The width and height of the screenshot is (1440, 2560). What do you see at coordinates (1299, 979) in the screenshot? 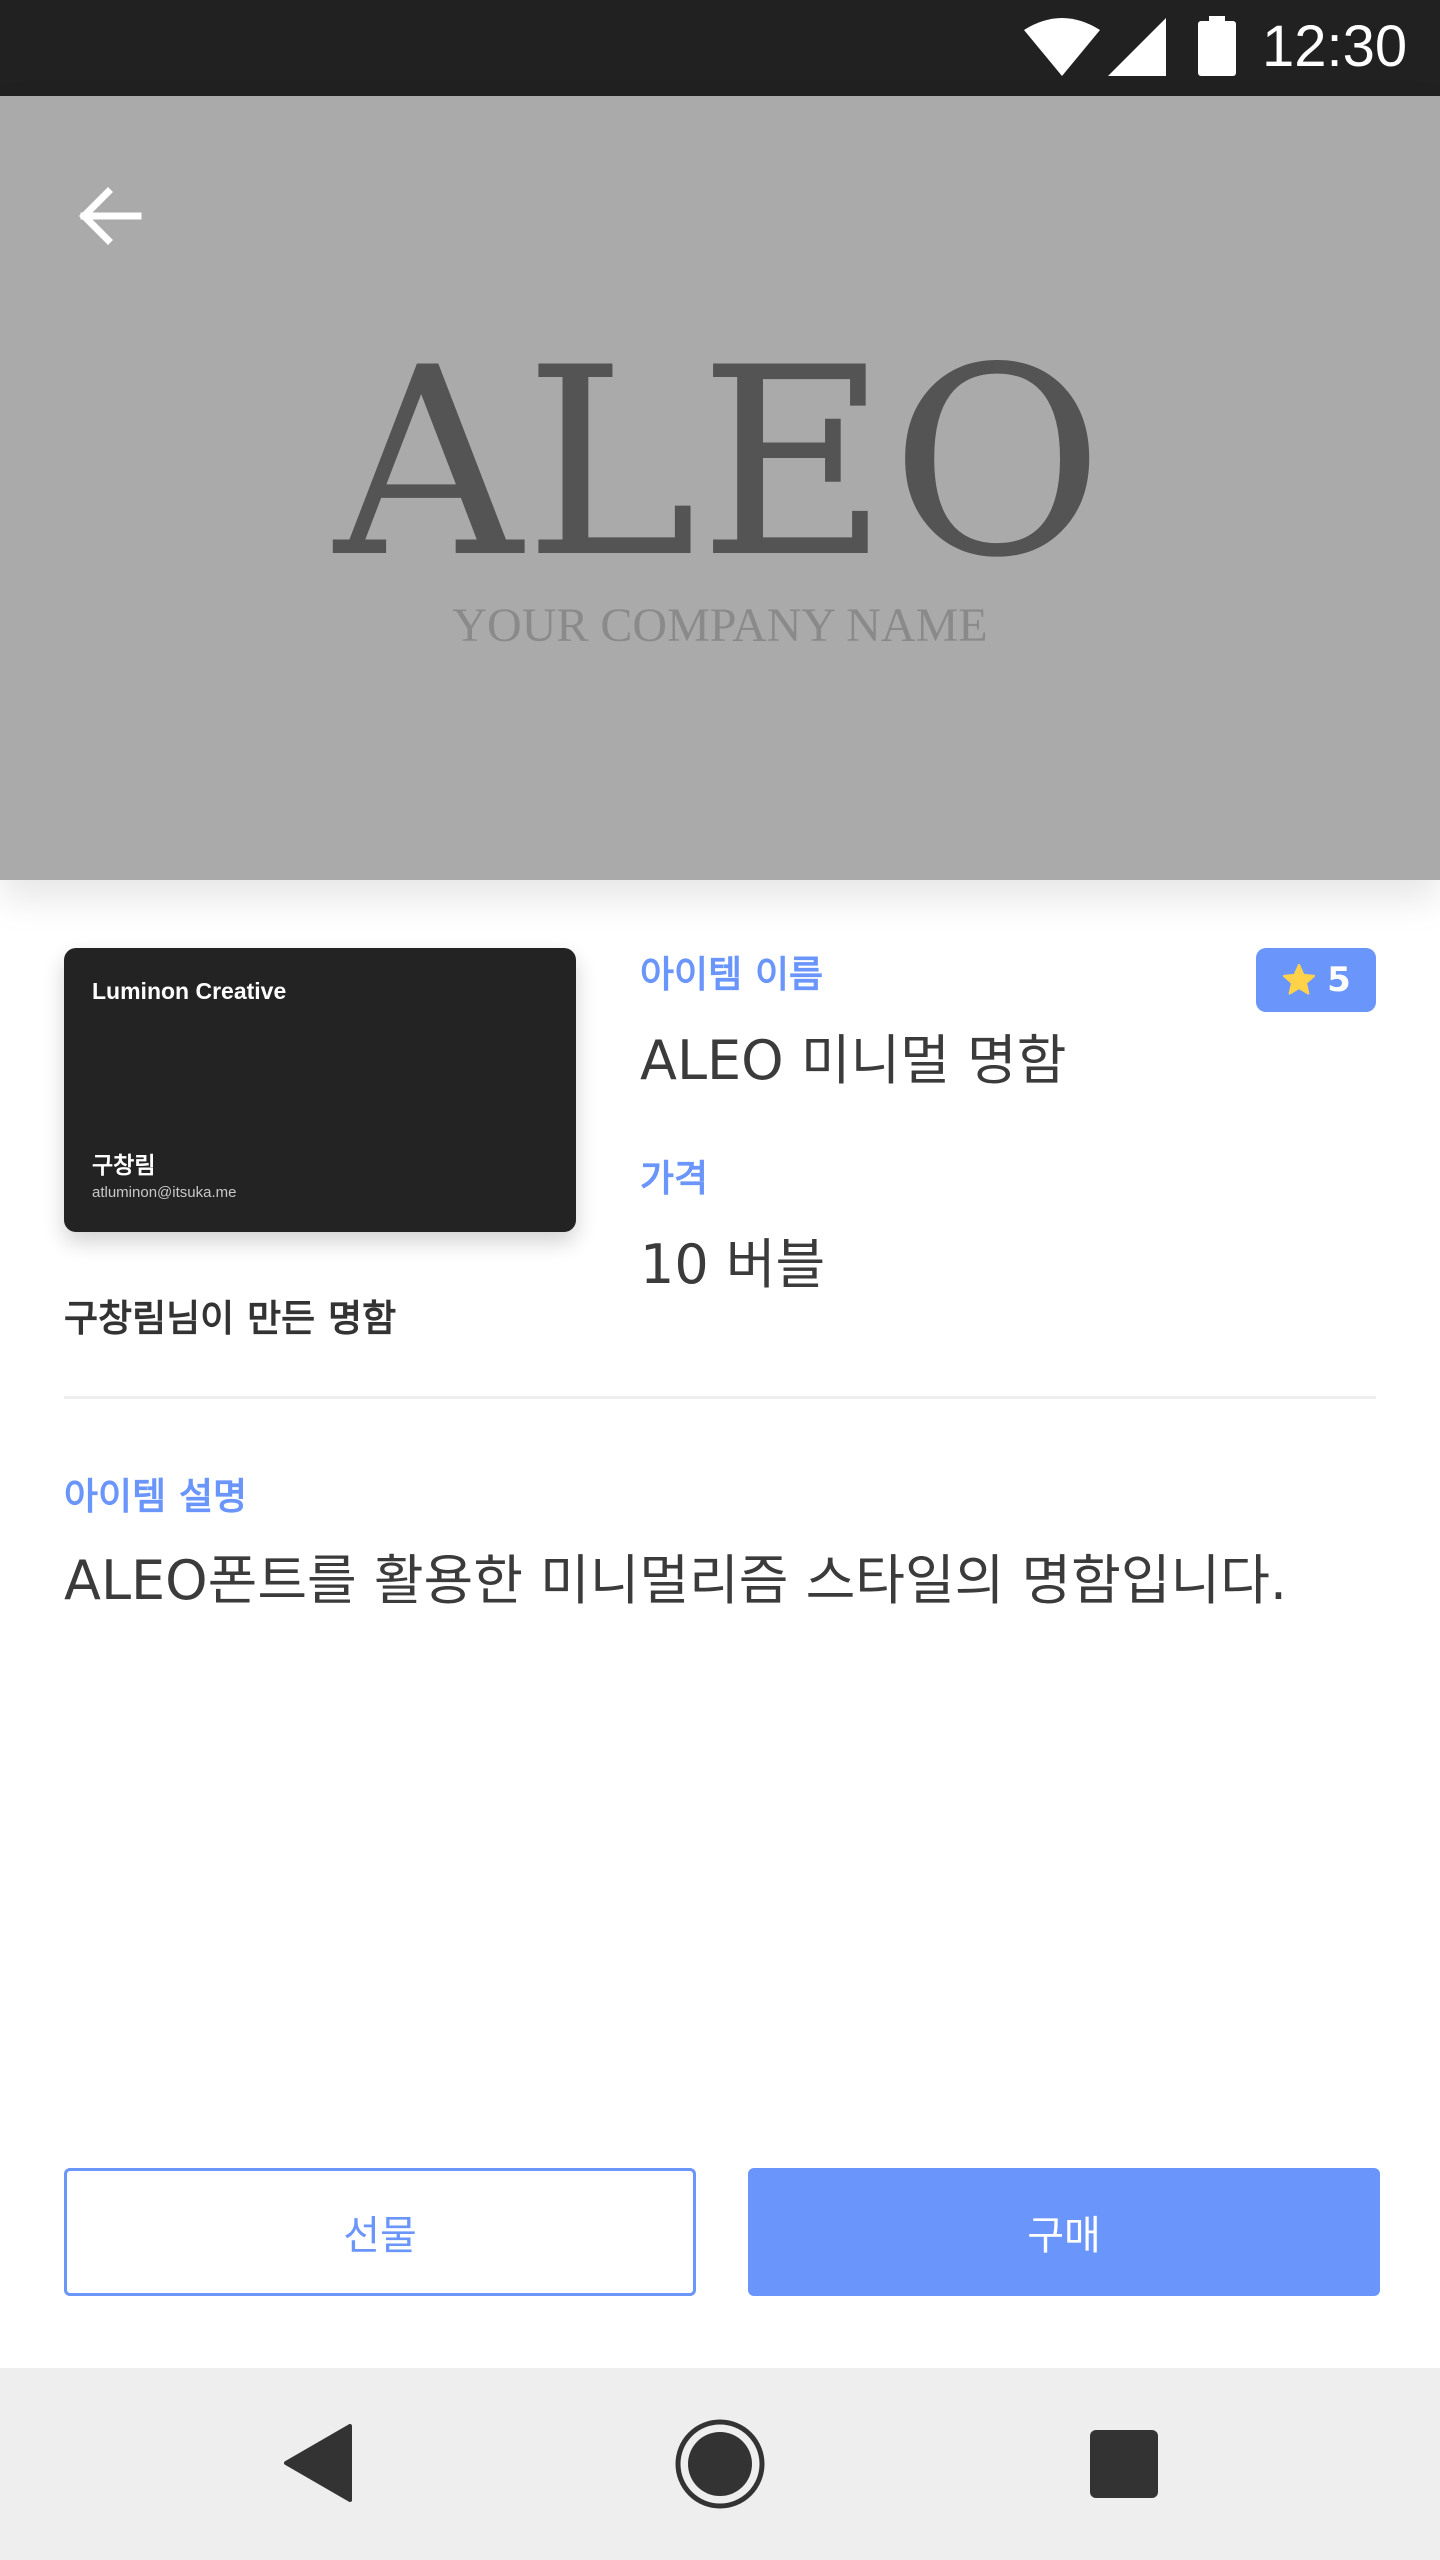
I see `star-icon` at bounding box center [1299, 979].